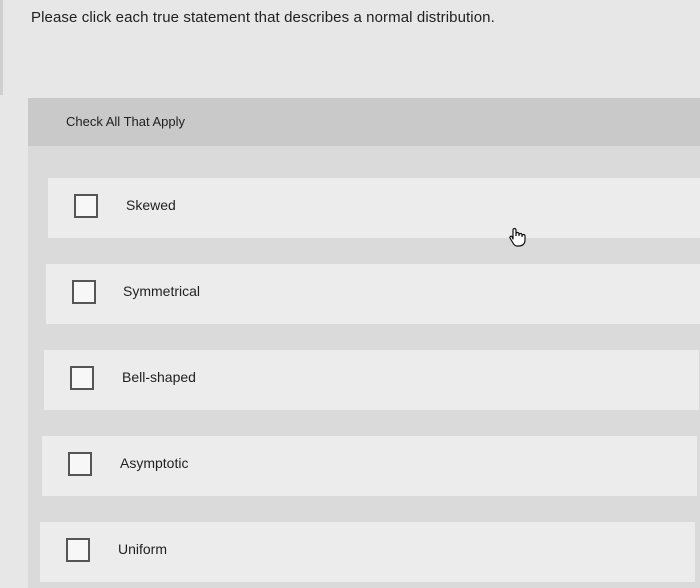 The image size is (700, 588). Describe the element at coordinates (143, 549) in the screenshot. I see `option-label: Uniform` at that location.